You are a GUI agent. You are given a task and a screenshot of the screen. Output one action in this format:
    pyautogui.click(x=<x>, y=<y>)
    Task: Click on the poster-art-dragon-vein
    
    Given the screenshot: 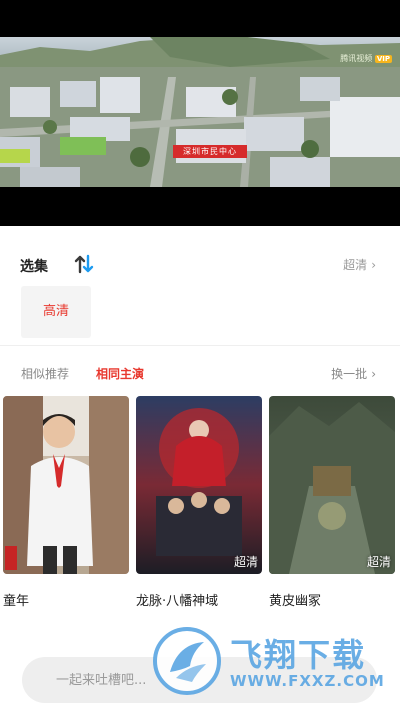 What is the action you would take?
    pyautogui.click(x=199, y=485)
    